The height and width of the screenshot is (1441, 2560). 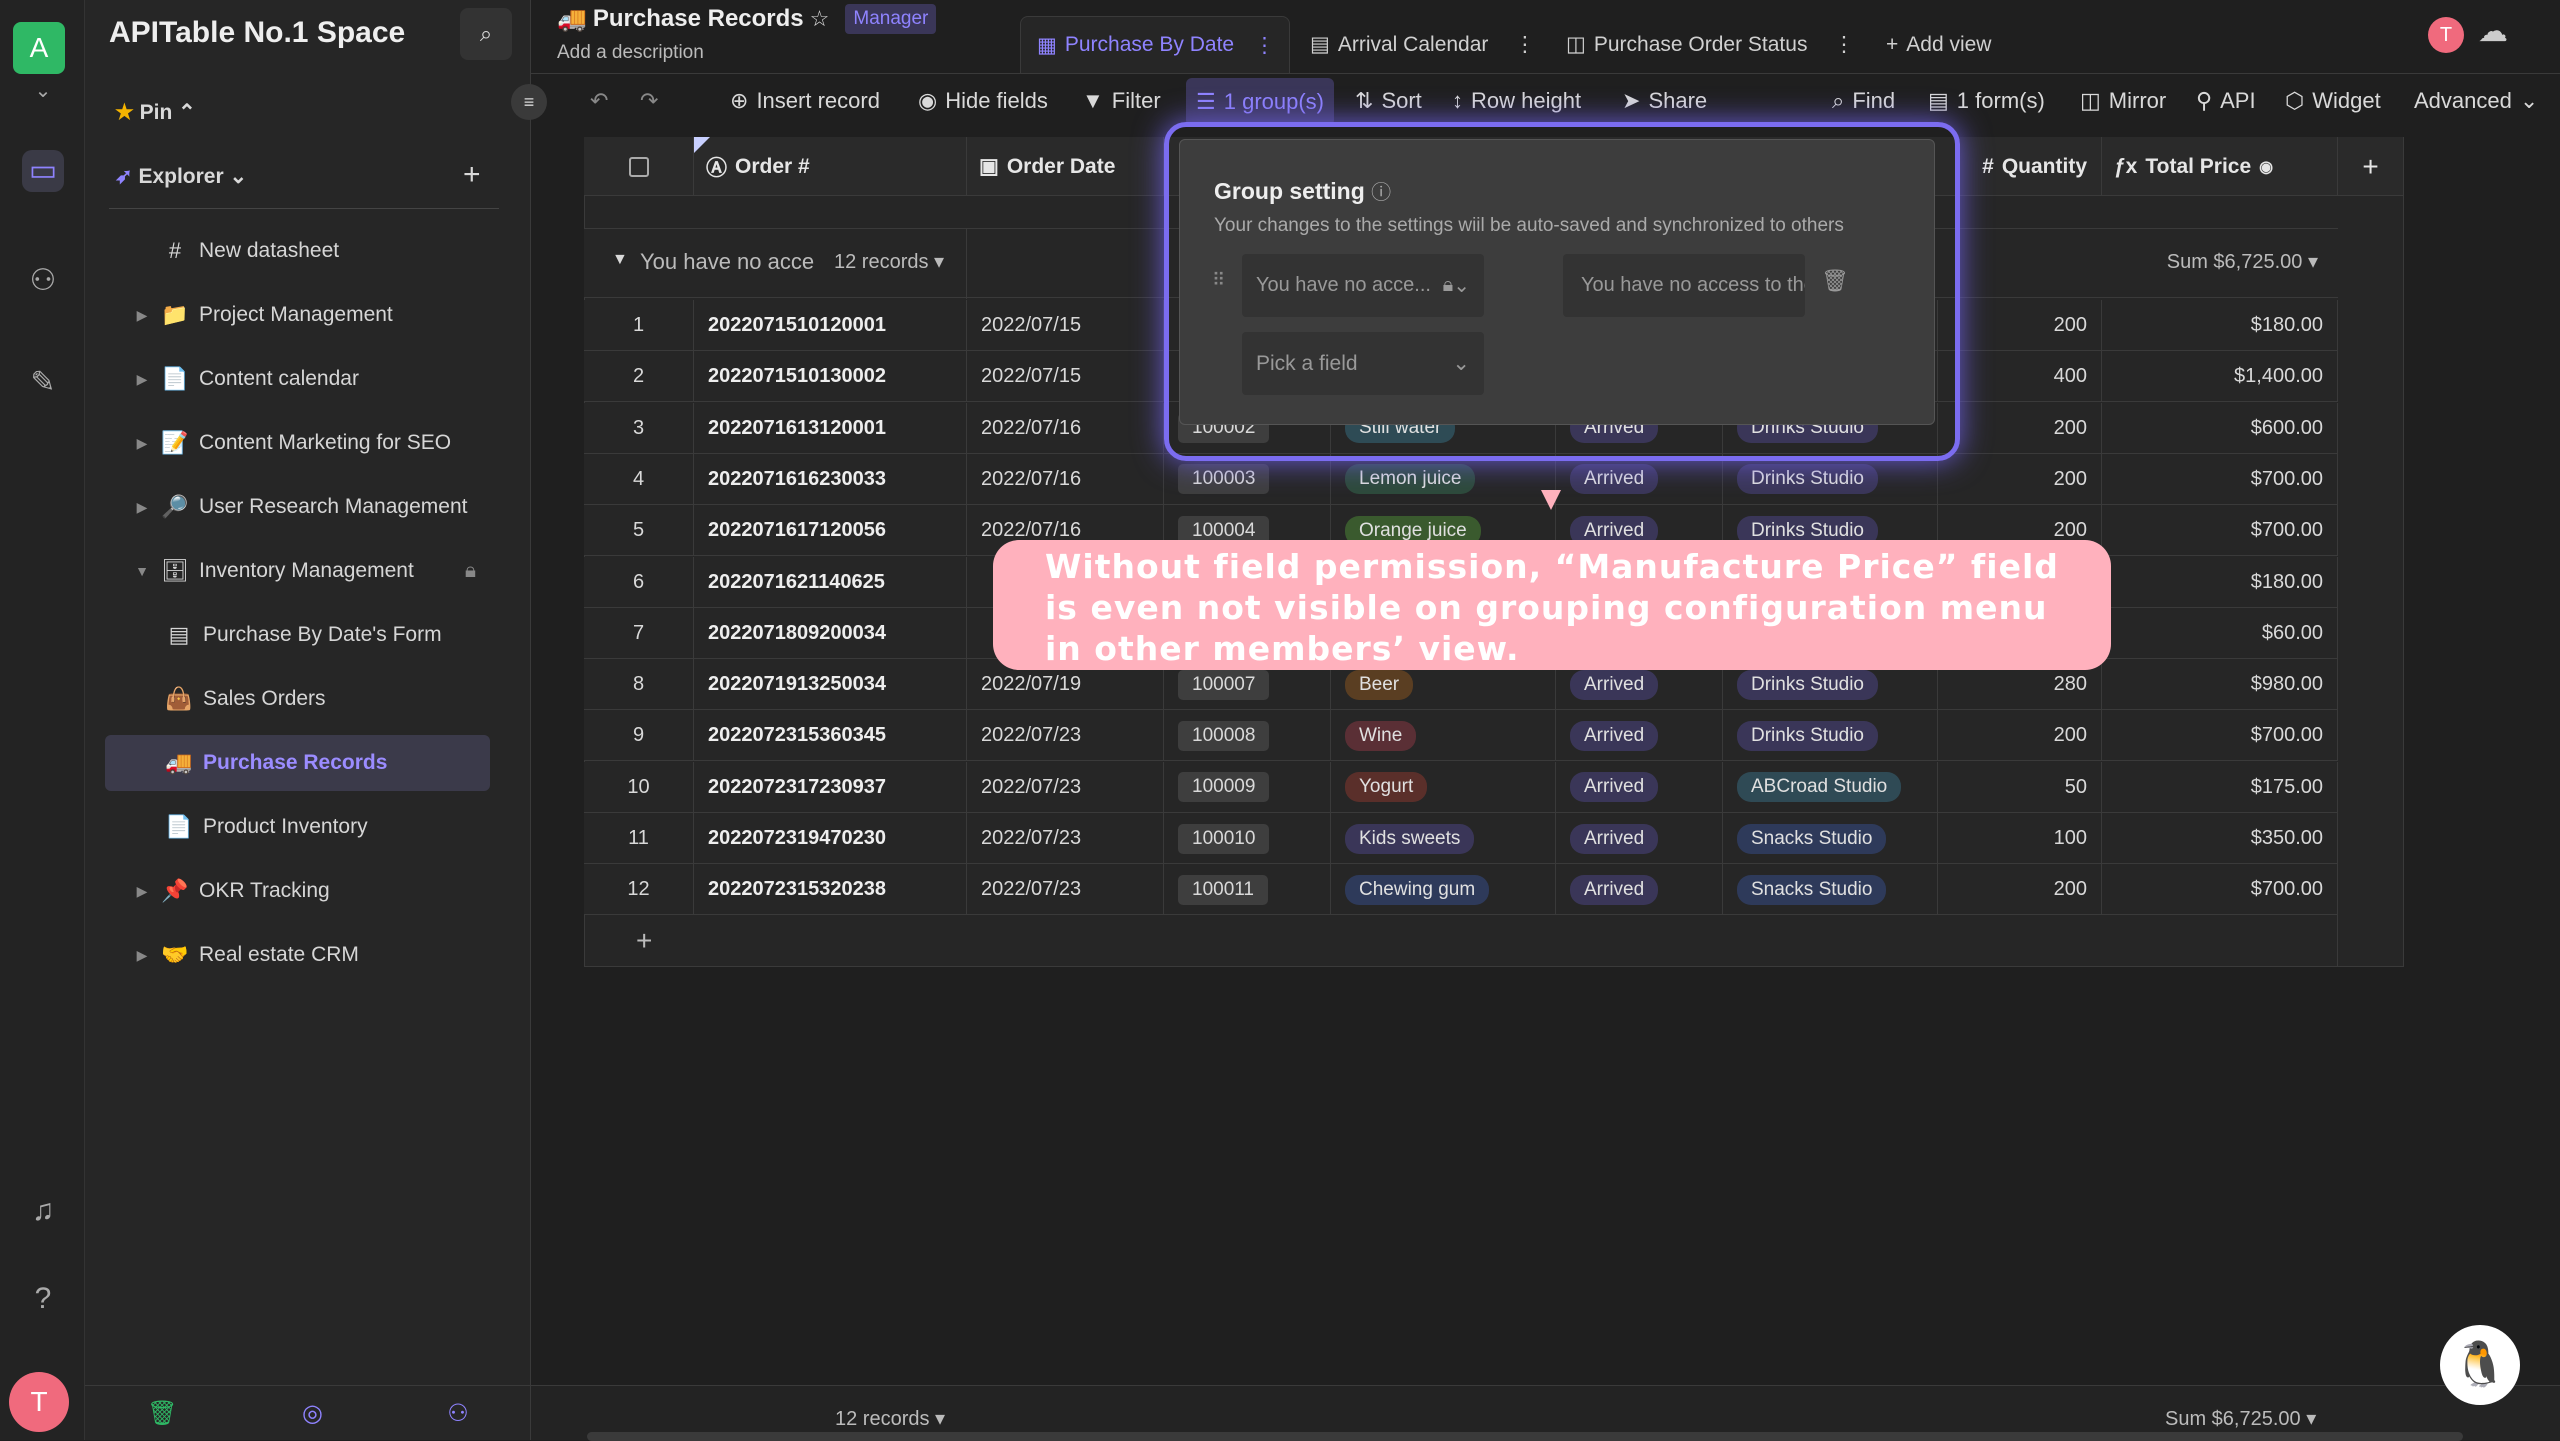 What do you see at coordinates (1363, 285) in the screenshot?
I see `group-field-select: You have no acce... 🔒︎ ⌄` at bounding box center [1363, 285].